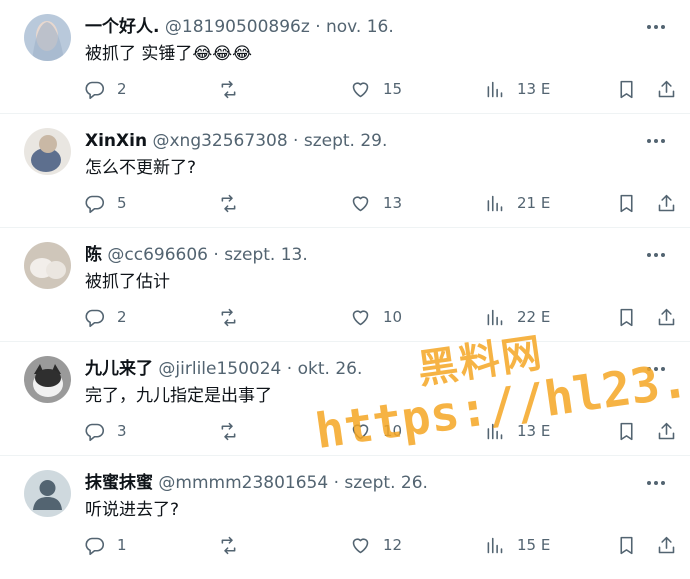 Image resolution: width=690 pixels, height=579 pixels. I want to click on author-handle: @jirlile150024, so click(219, 369).